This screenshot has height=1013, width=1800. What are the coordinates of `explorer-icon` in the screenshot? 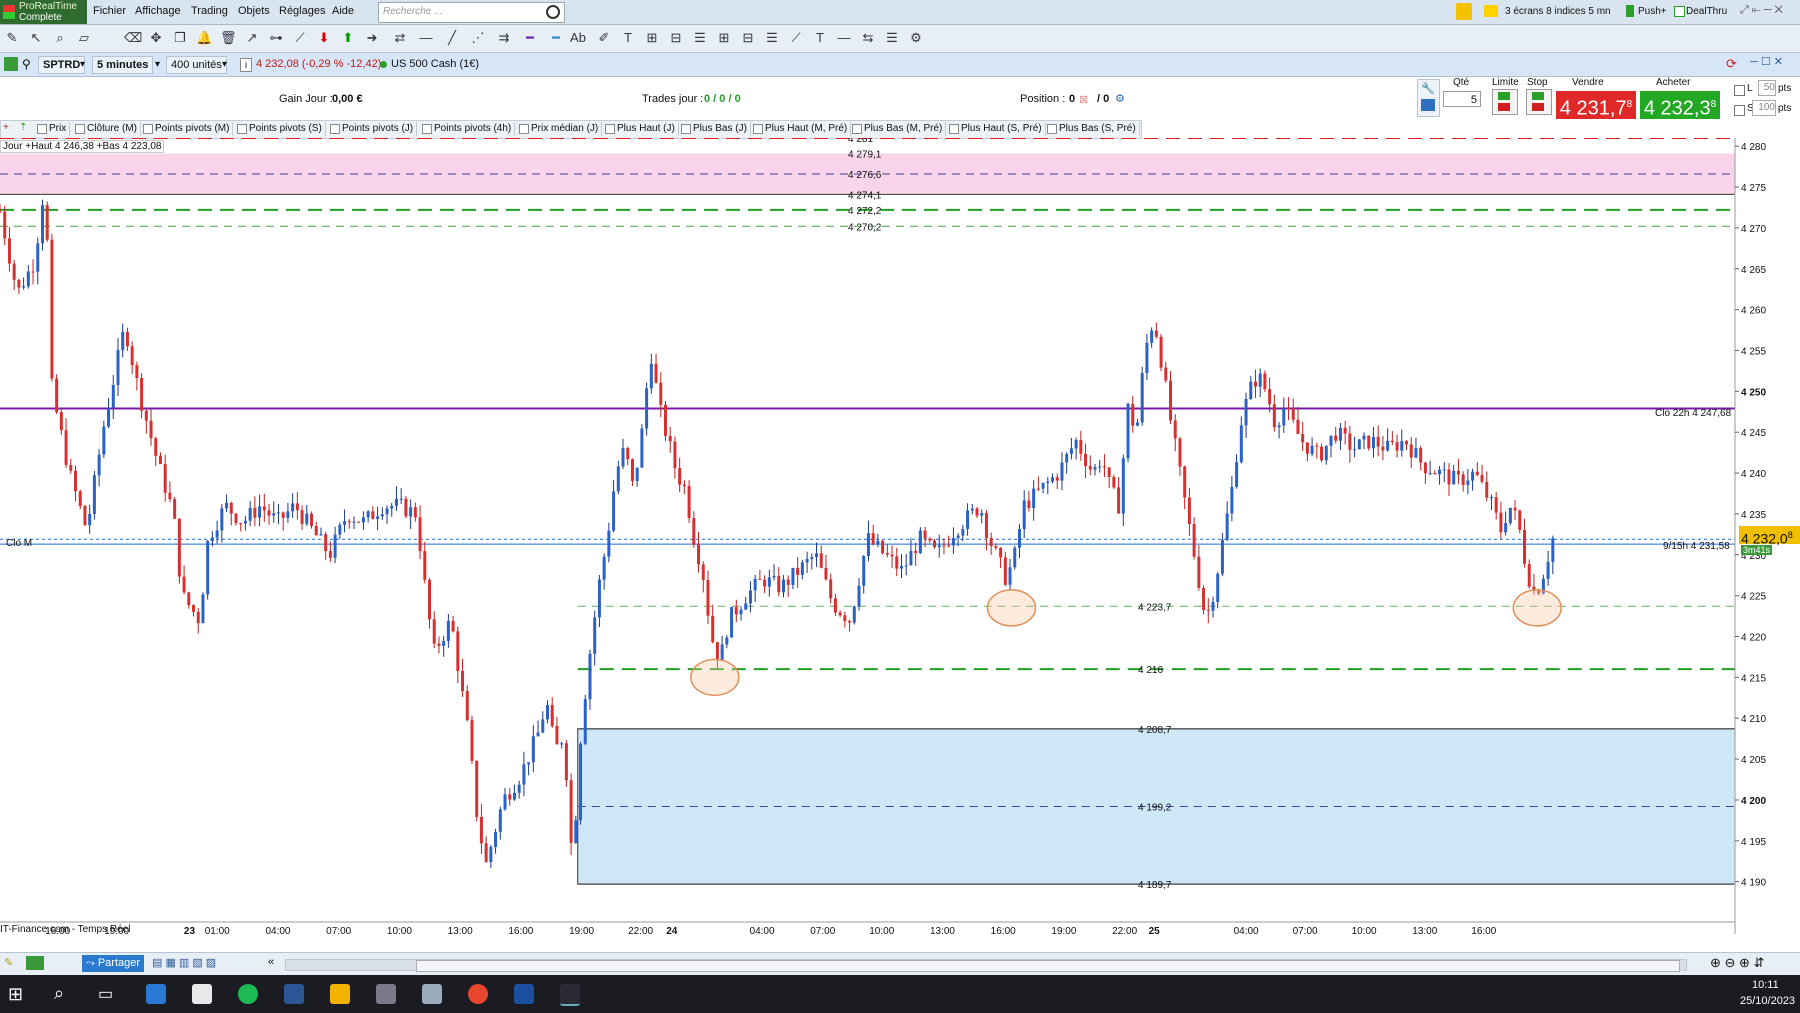 It's located at (340, 994).